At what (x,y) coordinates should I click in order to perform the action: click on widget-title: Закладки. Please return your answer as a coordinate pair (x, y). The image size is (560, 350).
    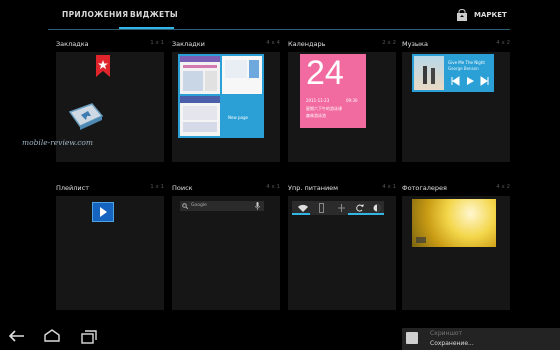
    Looking at the image, I should click on (188, 44).